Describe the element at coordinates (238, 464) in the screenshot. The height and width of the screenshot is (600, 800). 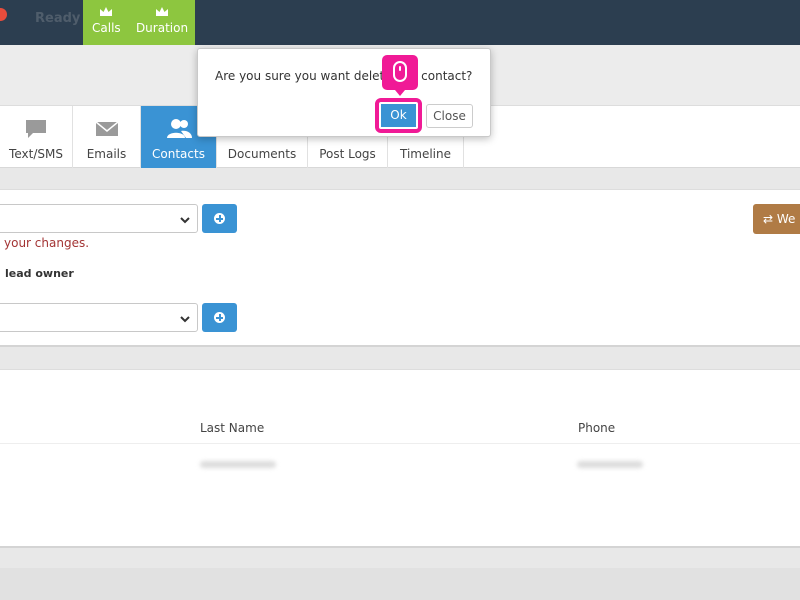
I see `table-cell-last-name` at that location.